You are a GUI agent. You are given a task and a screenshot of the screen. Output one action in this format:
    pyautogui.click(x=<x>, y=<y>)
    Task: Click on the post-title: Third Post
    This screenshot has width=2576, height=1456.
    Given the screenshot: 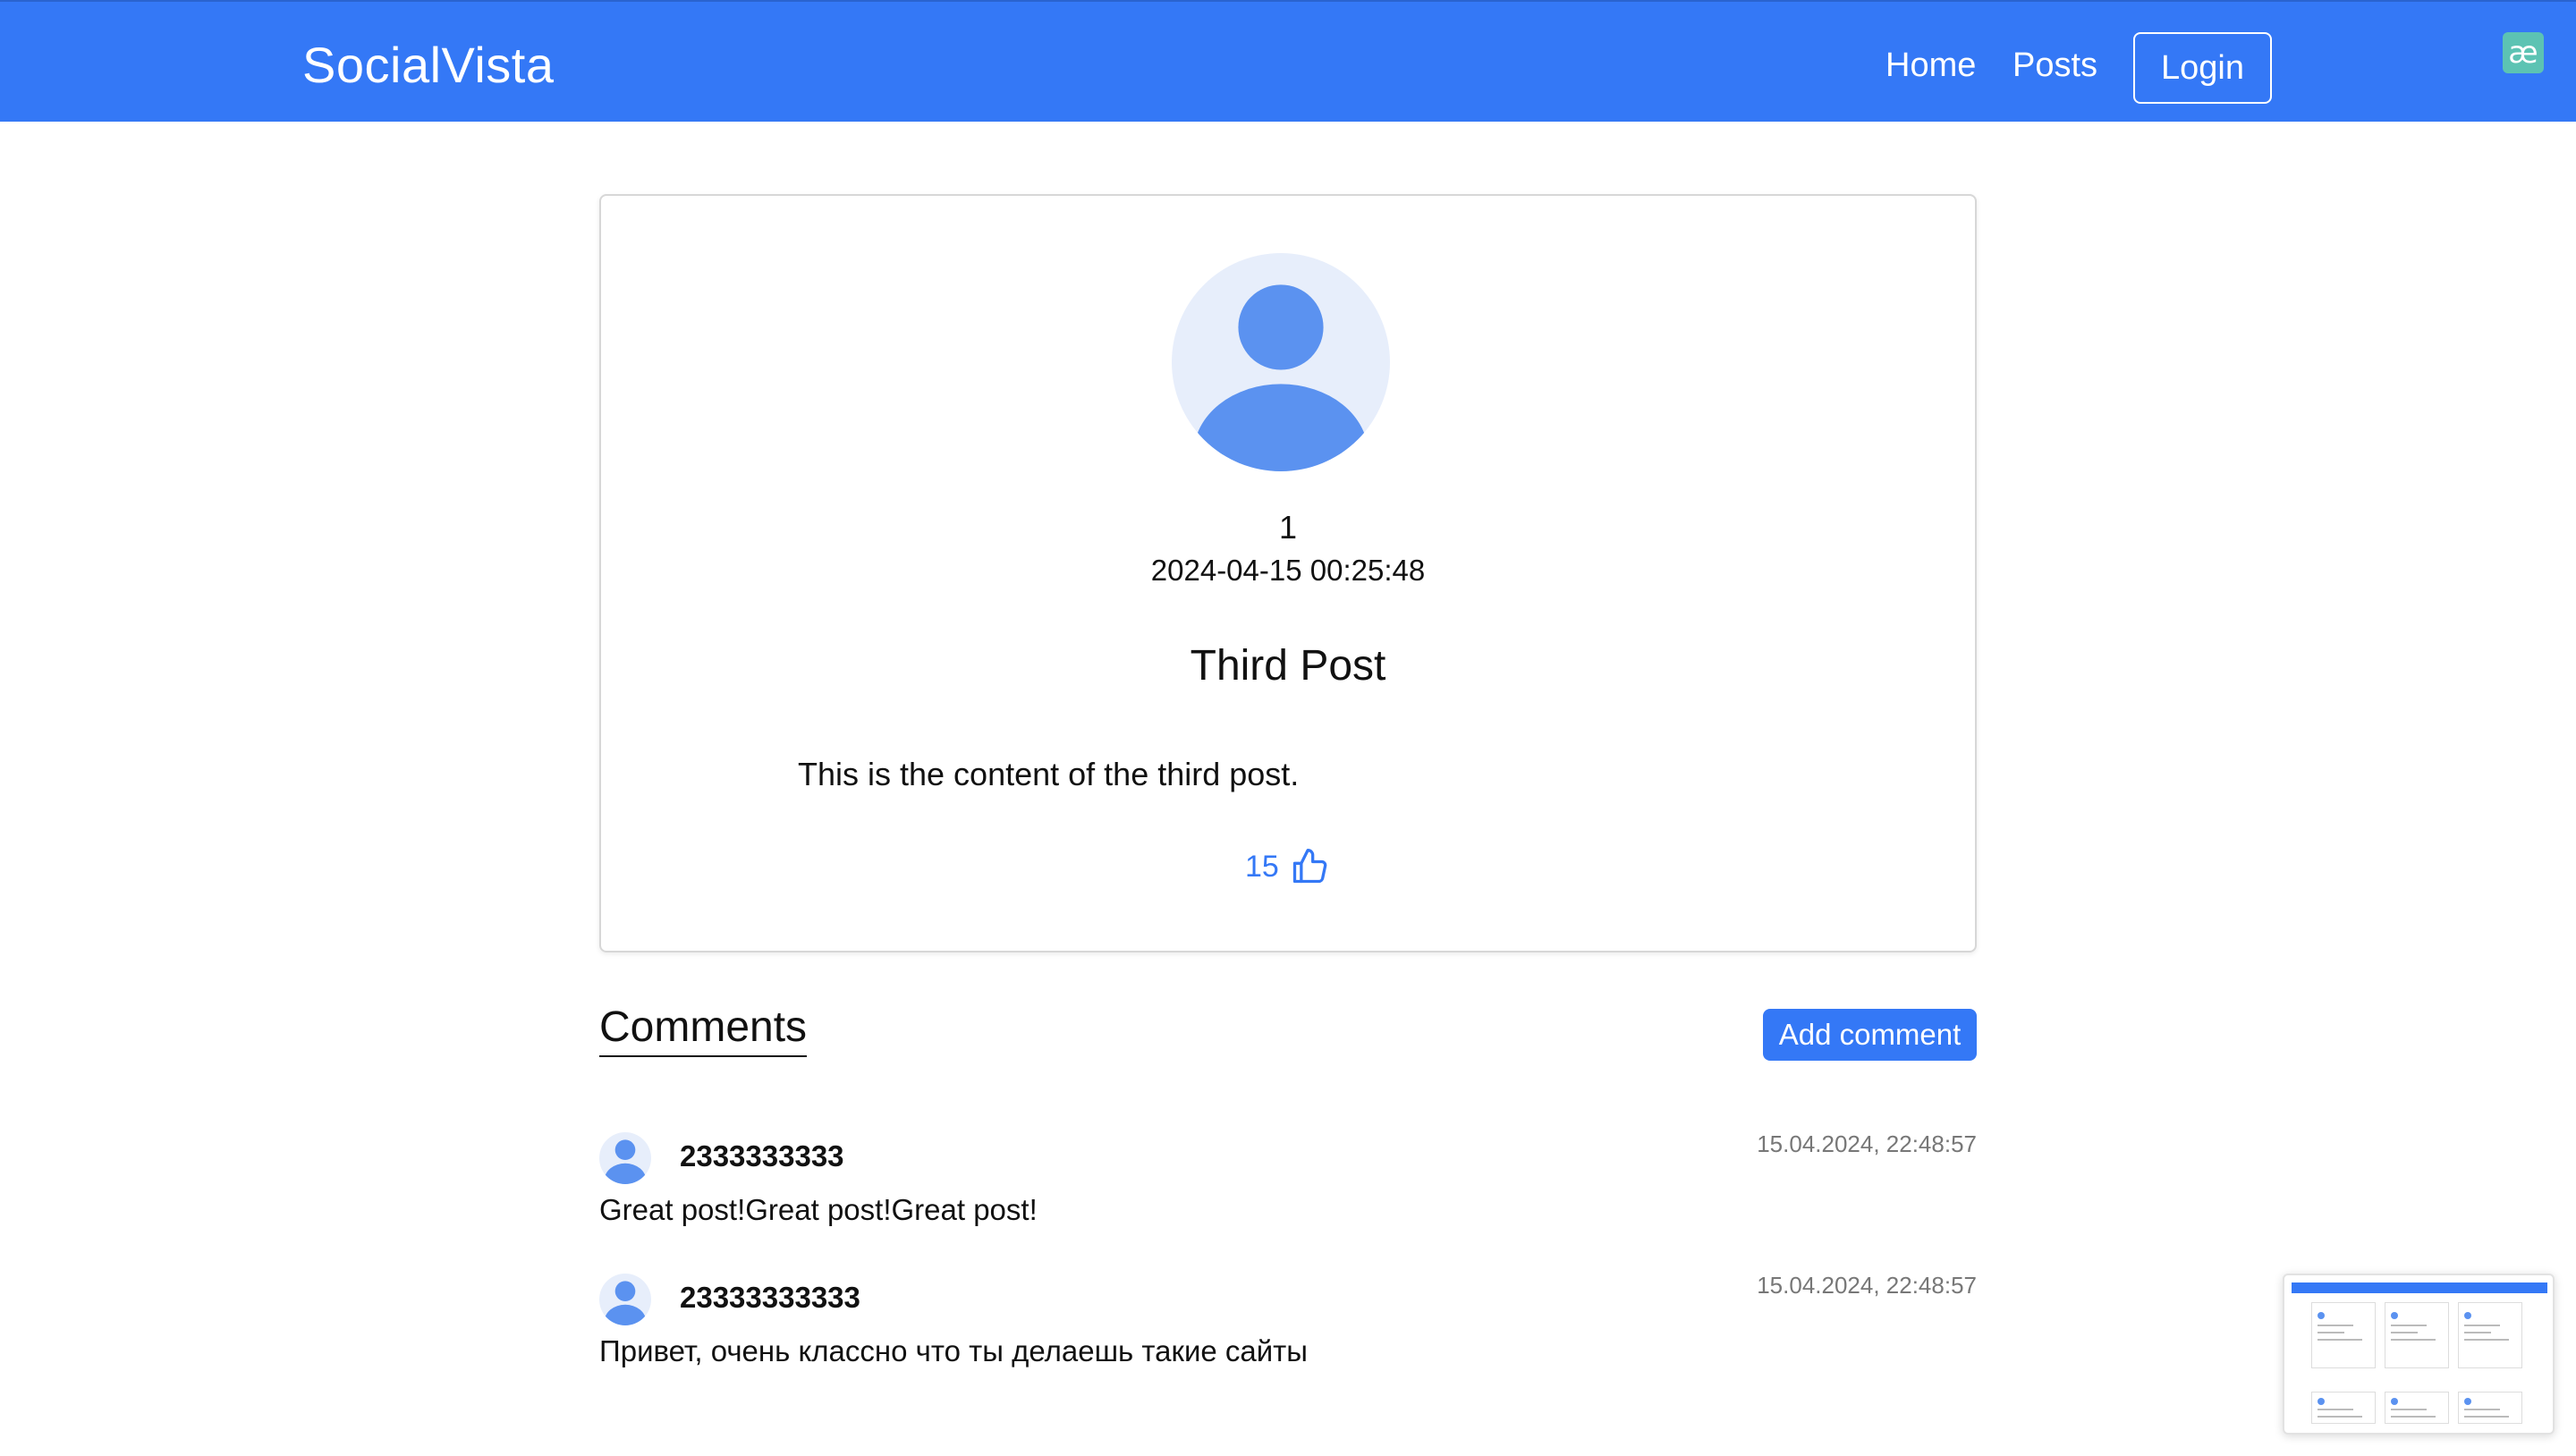 What is the action you would take?
    pyautogui.click(x=1288, y=666)
    